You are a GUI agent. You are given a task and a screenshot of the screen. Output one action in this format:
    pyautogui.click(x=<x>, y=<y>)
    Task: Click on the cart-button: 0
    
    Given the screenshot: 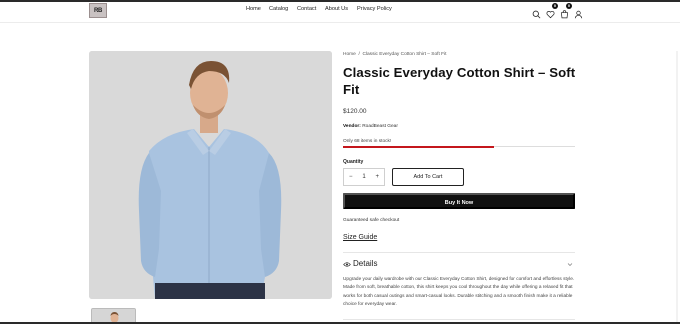 What is the action you would take?
    pyautogui.click(x=566, y=11)
    